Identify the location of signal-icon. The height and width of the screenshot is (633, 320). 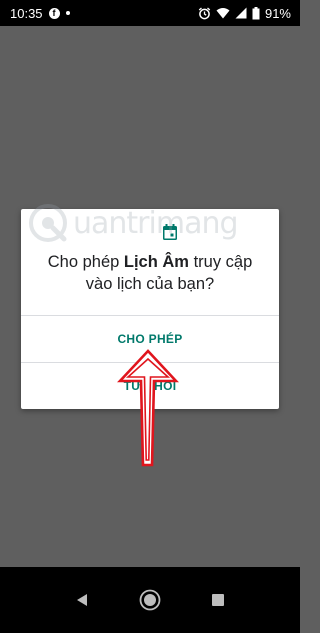
(241, 13).